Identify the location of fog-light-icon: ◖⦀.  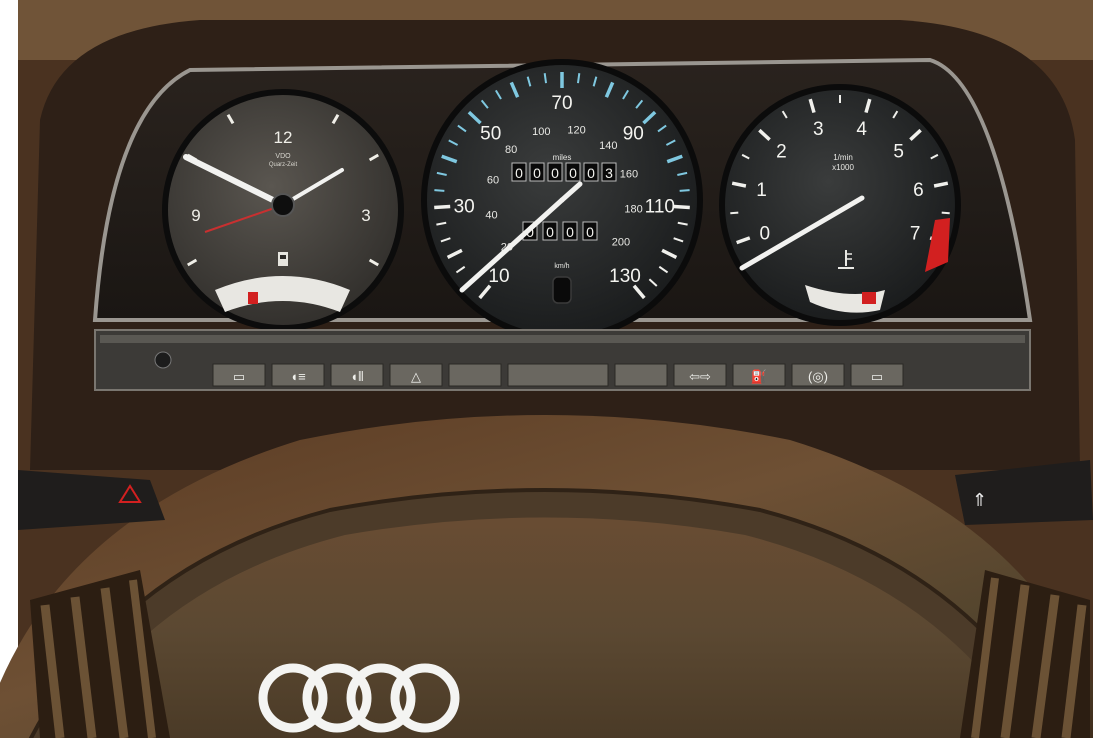
(357, 376).